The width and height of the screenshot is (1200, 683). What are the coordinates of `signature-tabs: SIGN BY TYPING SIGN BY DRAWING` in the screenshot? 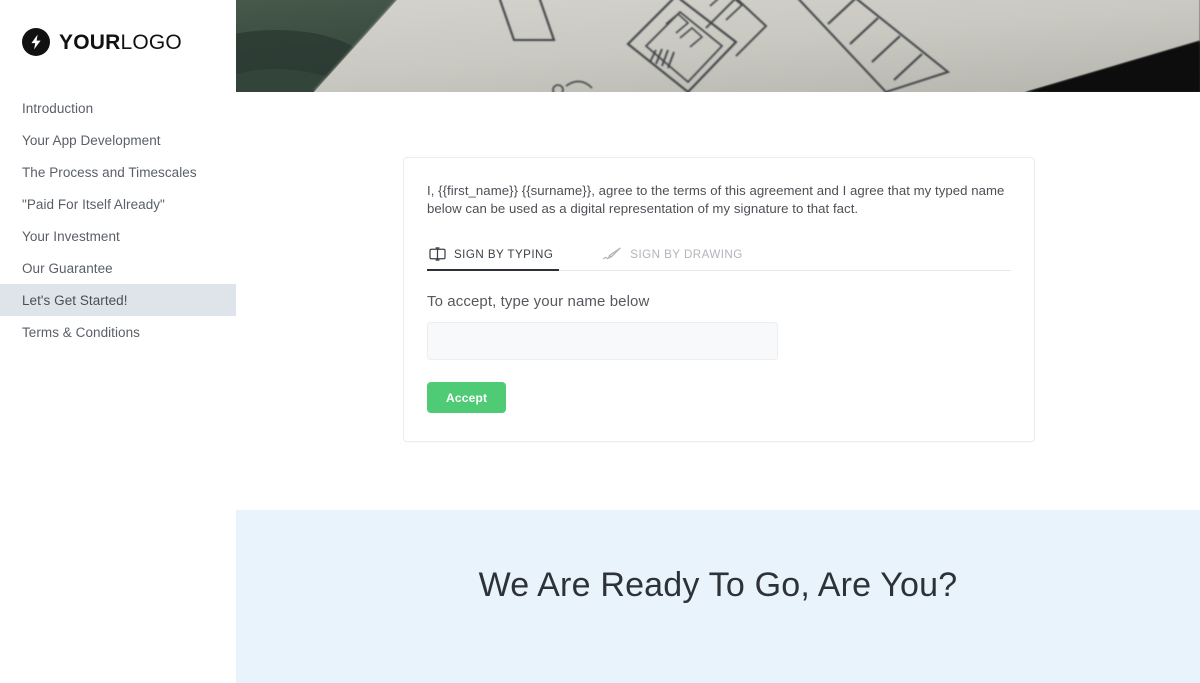 It's located at (719, 255).